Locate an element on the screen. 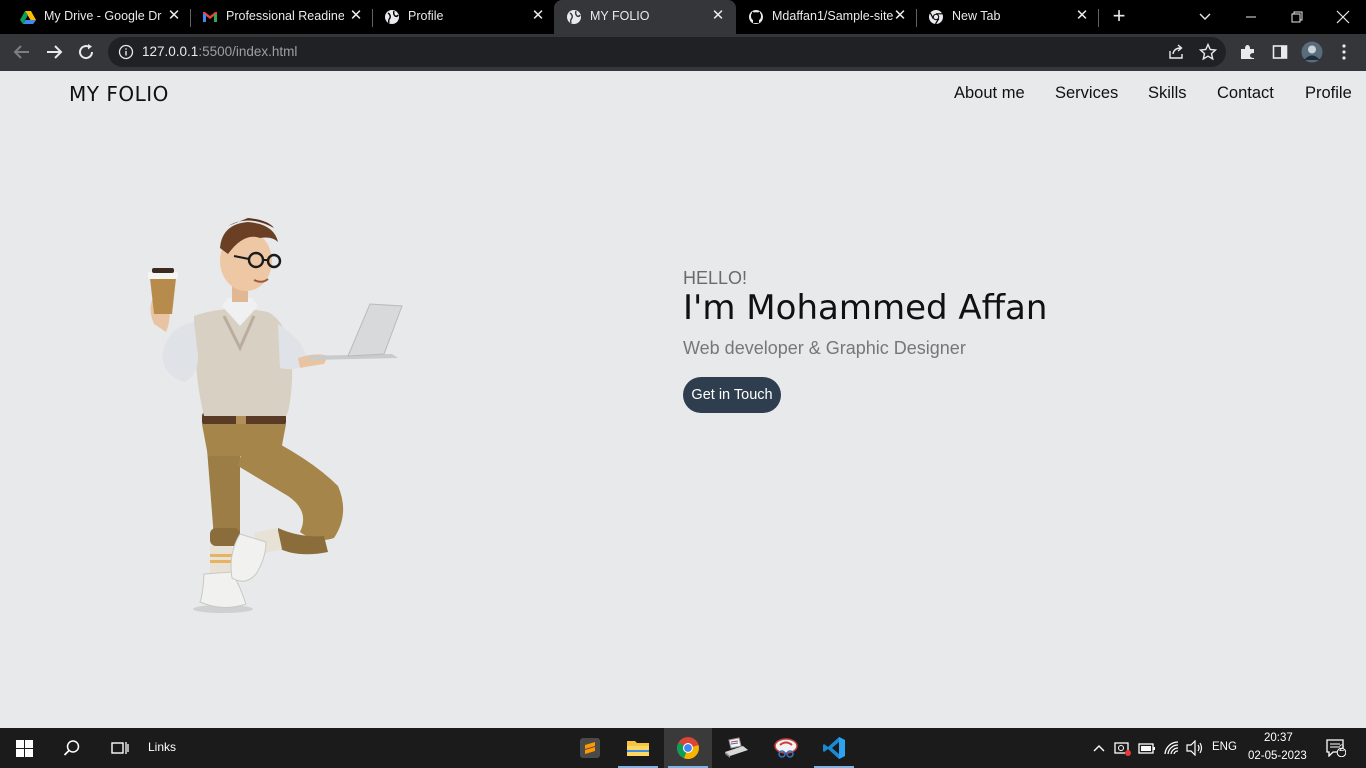 The height and width of the screenshot is (768, 1366). chrome-menu-button is located at coordinates (1344, 52).